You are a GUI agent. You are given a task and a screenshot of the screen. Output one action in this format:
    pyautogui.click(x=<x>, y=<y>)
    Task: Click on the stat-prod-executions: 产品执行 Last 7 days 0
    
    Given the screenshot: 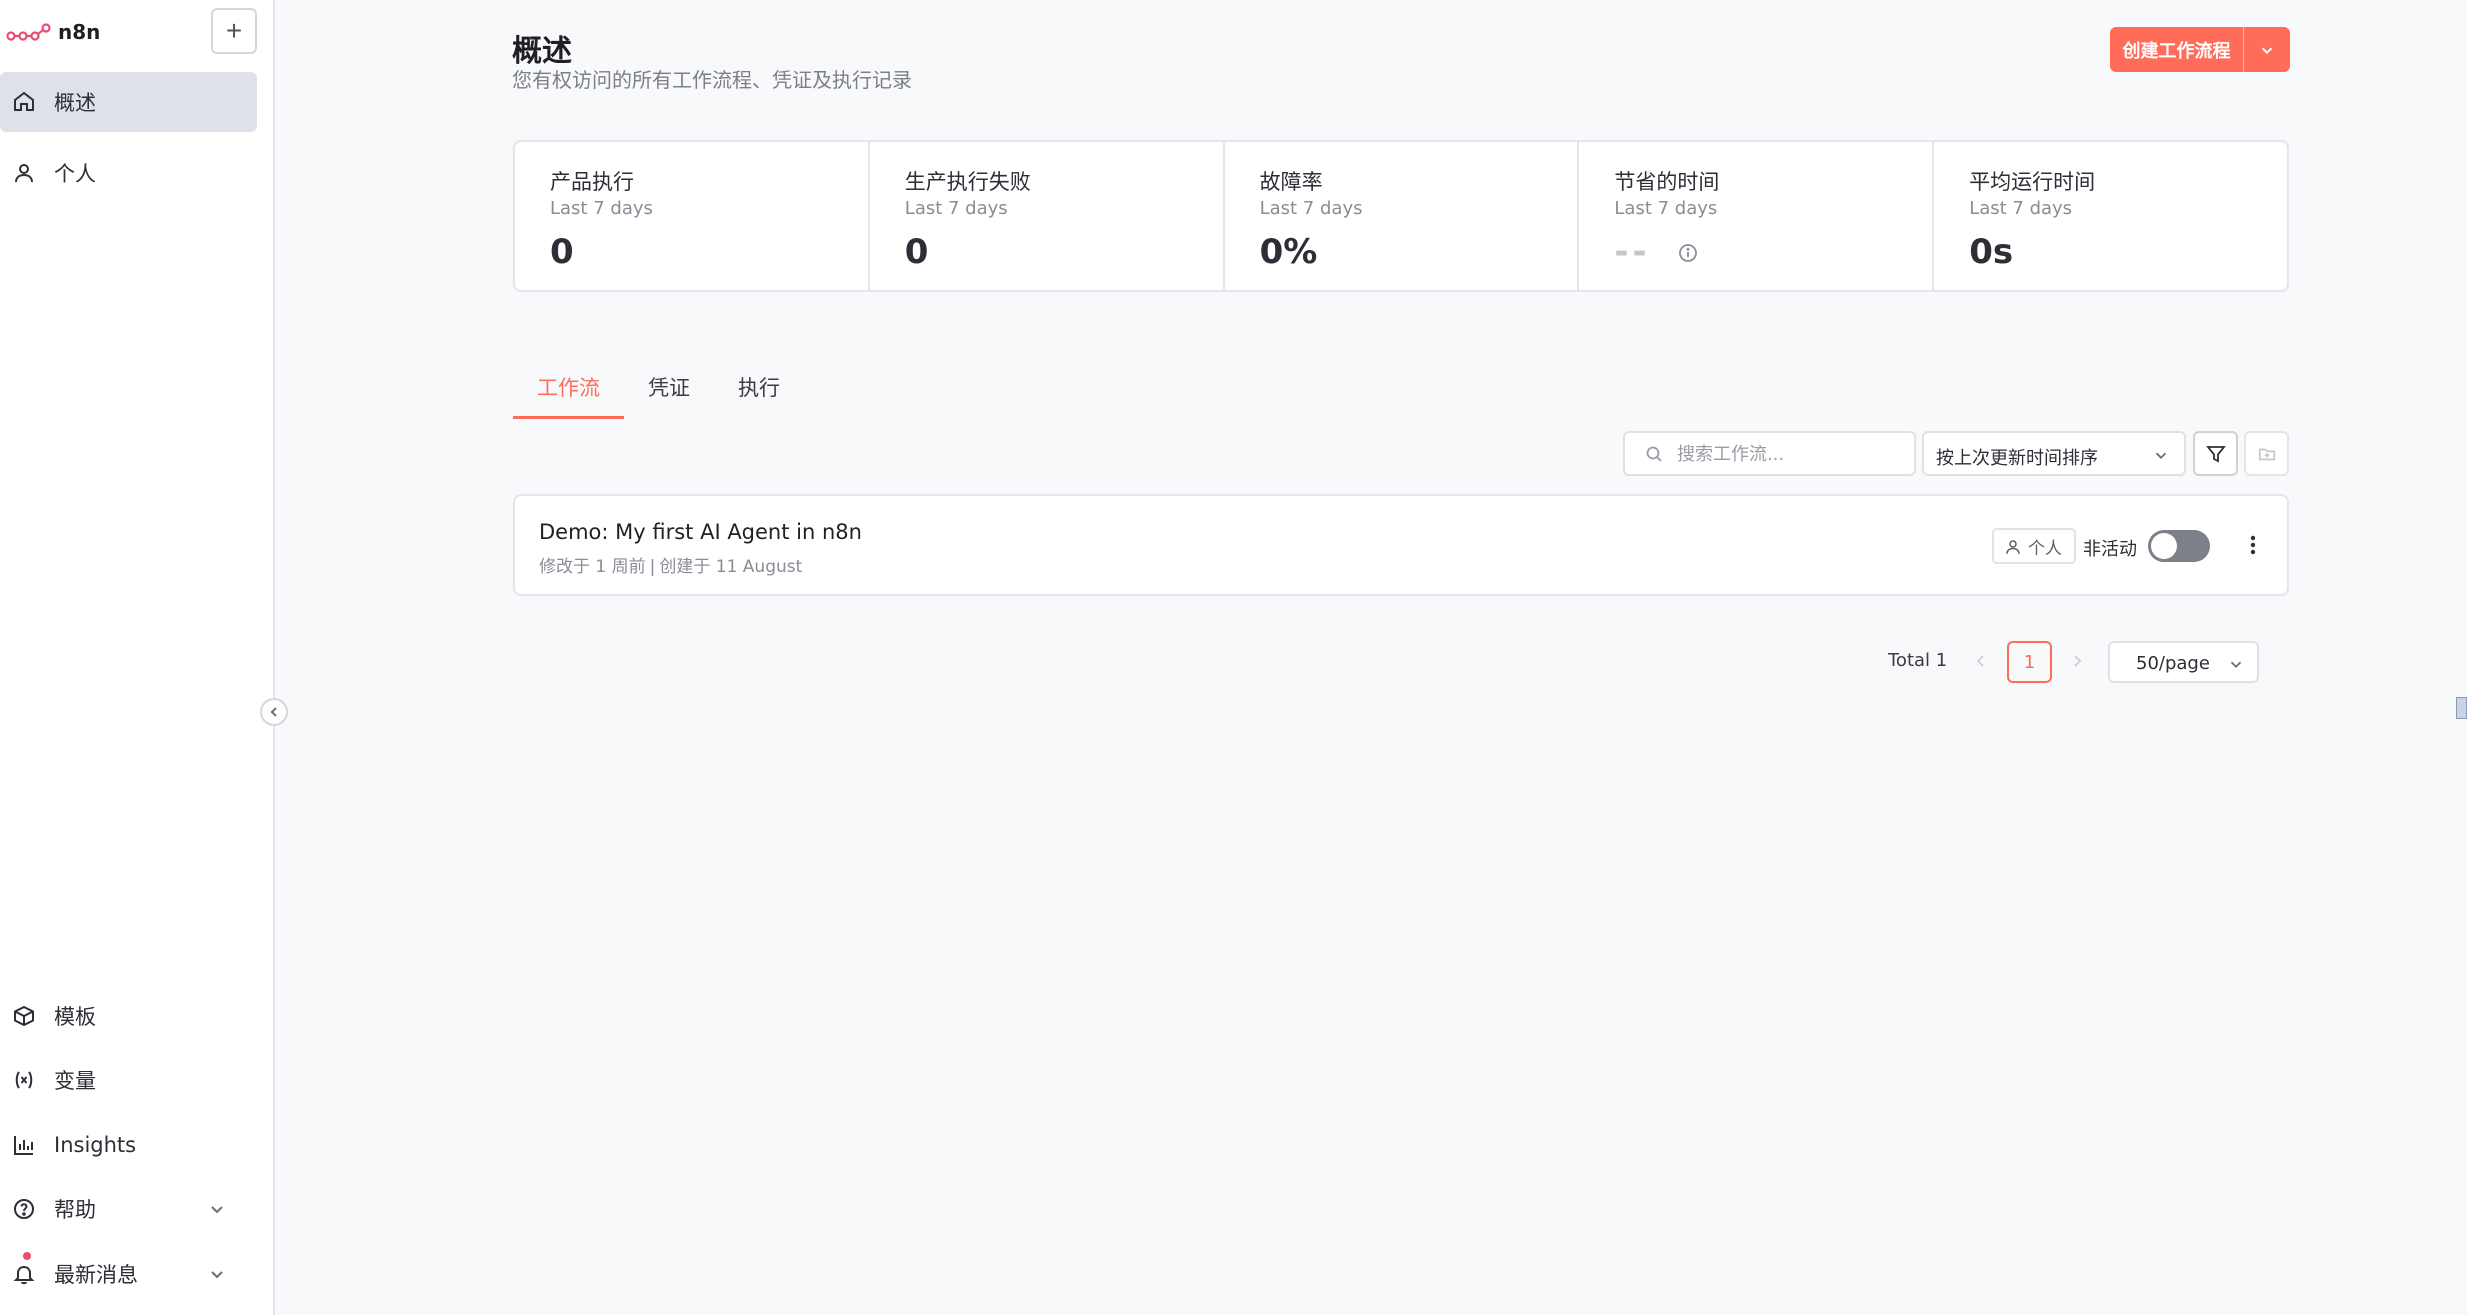 What is the action you would take?
    pyautogui.click(x=692, y=216)
    